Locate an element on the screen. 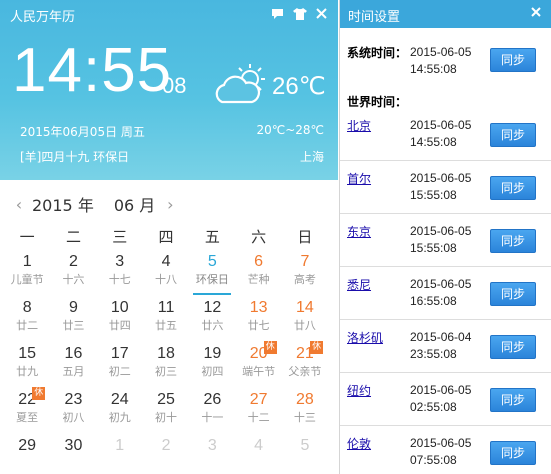 This screenshot has width=551, height=474. city-link: 纽约 is located at coordinates (359, 390).